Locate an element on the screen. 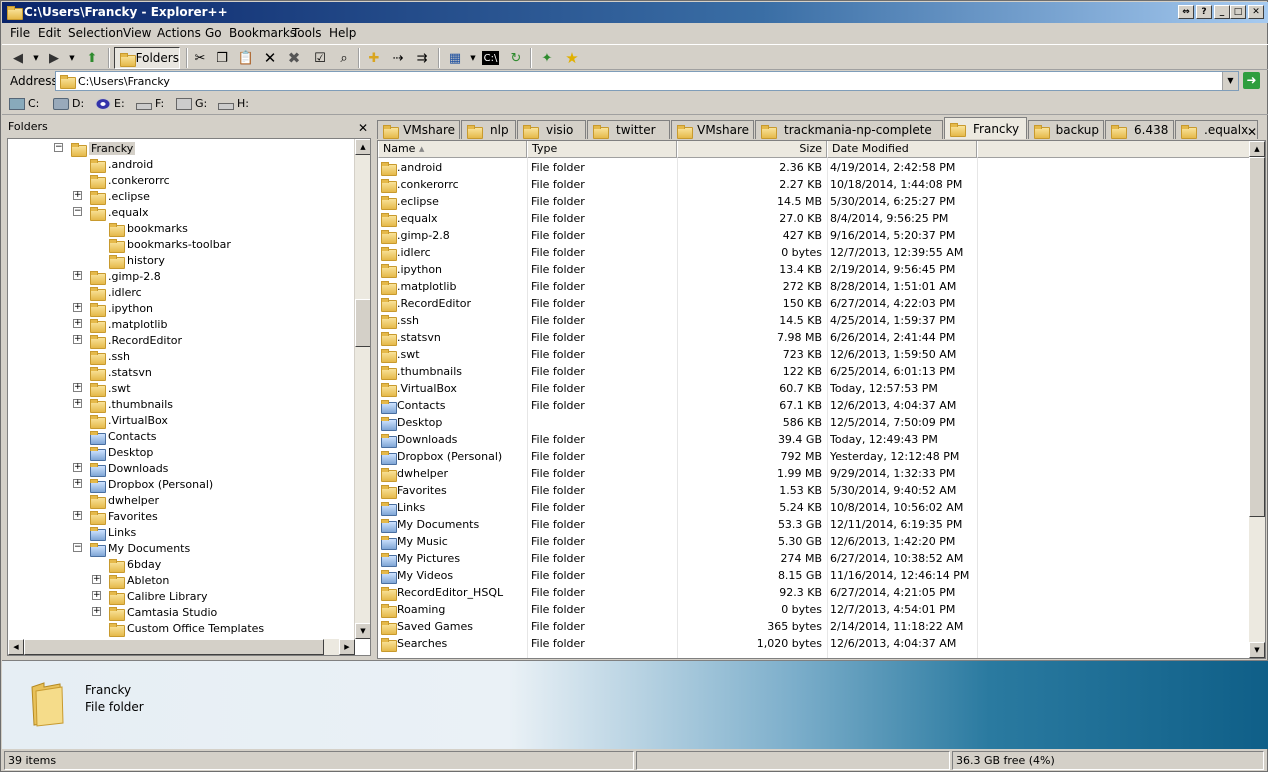 Image resolution: width=1268 pixels, height=772 pixels. column-header-type: Type is located at coordinates (602, 149).